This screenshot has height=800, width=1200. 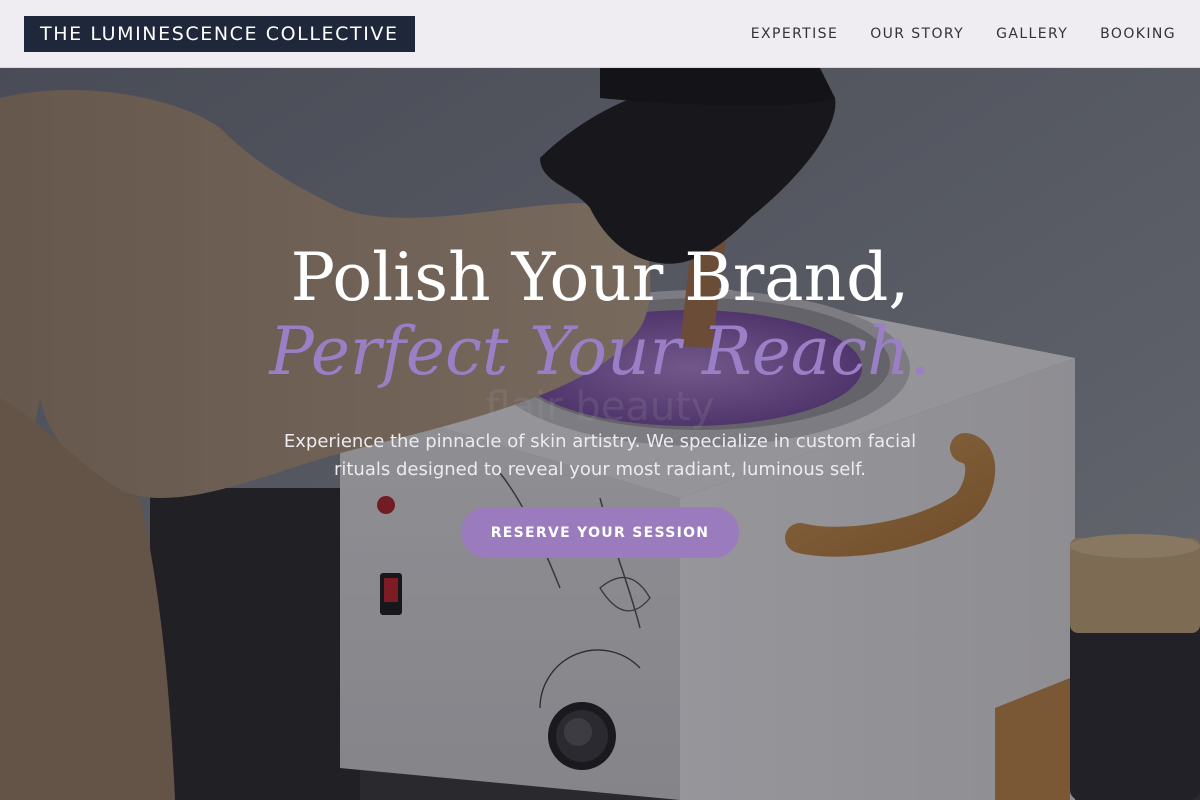 I want to click on nav-link-booking: BOOKING, so click(x=1138, y=34).